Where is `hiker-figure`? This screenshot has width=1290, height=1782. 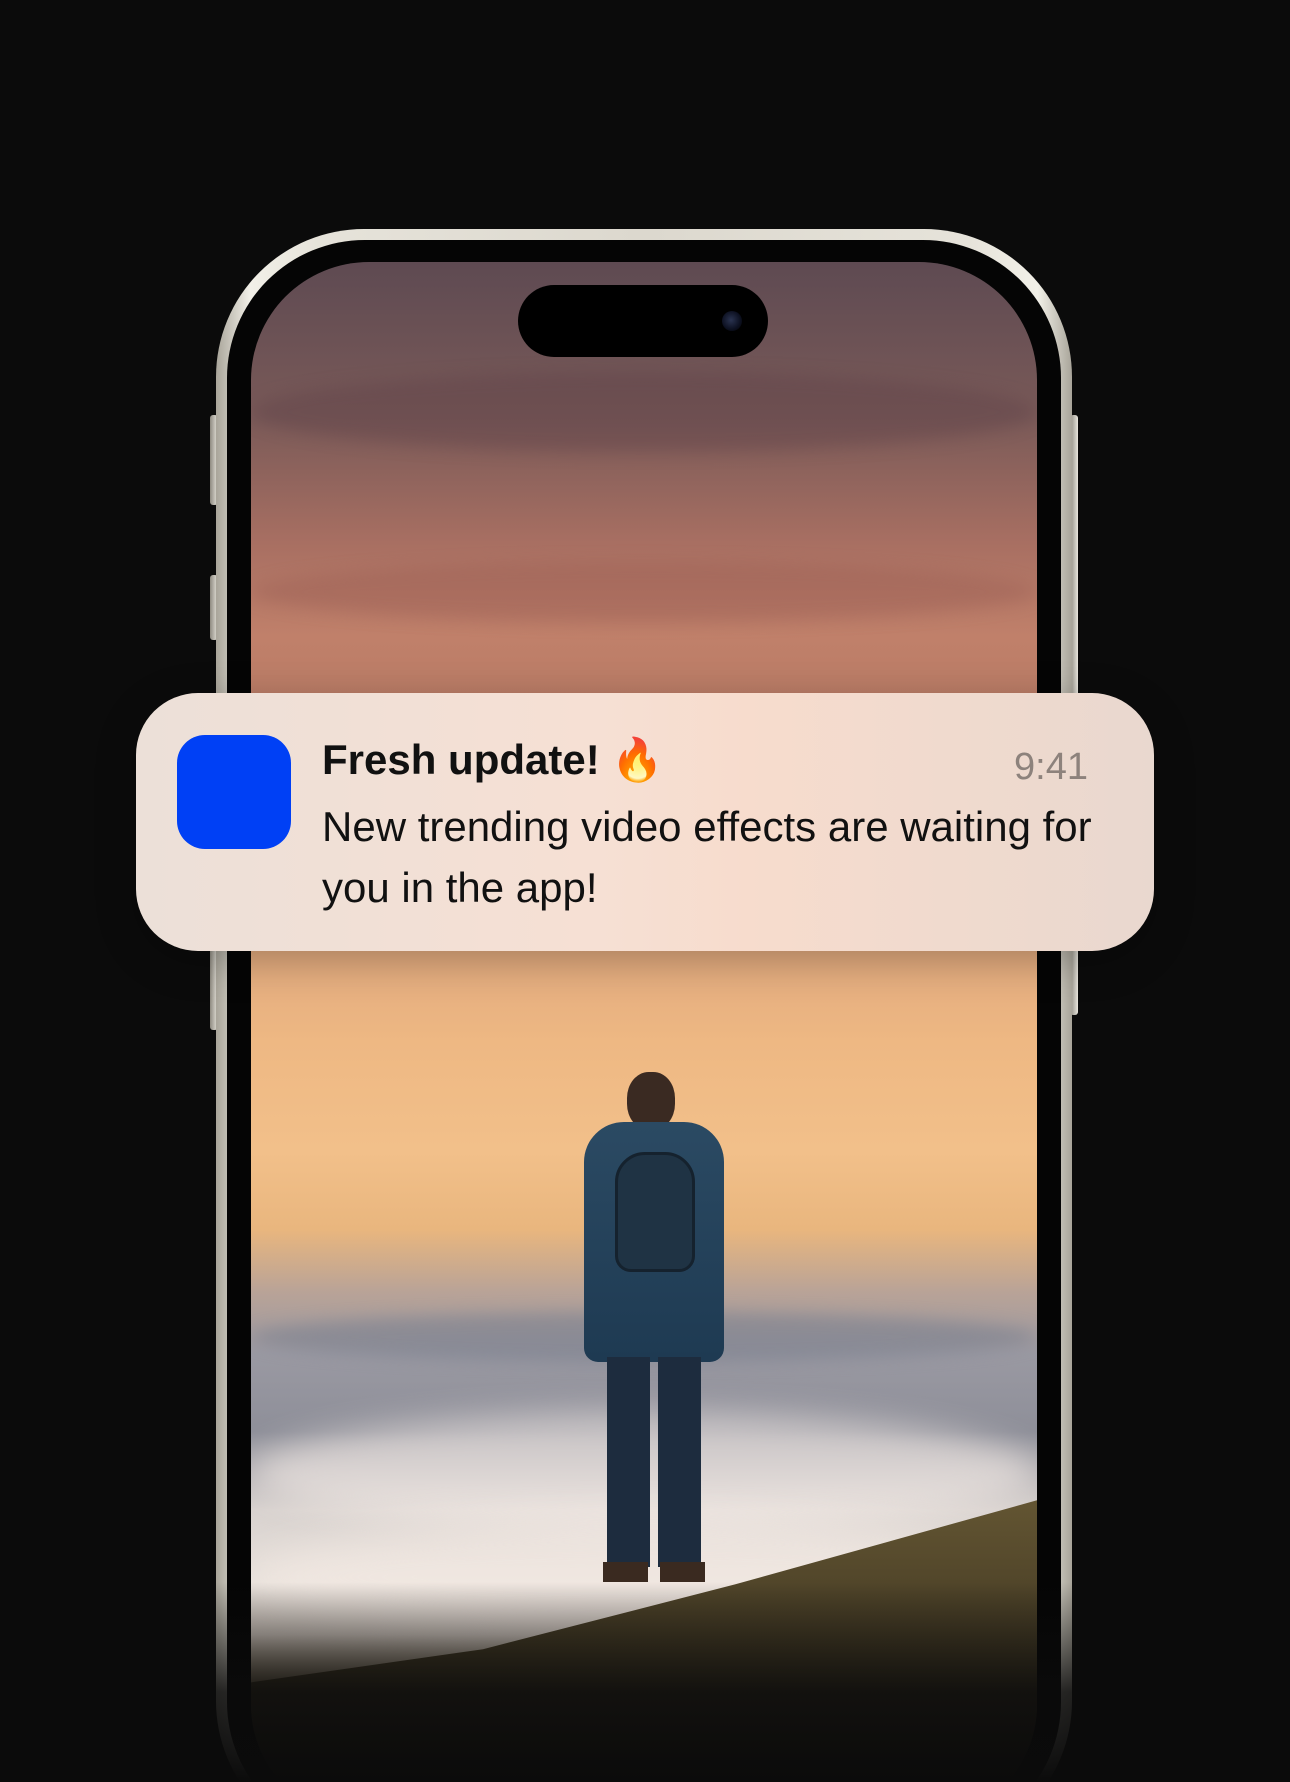 hiker-figure is located at coordinates (654, 1332).